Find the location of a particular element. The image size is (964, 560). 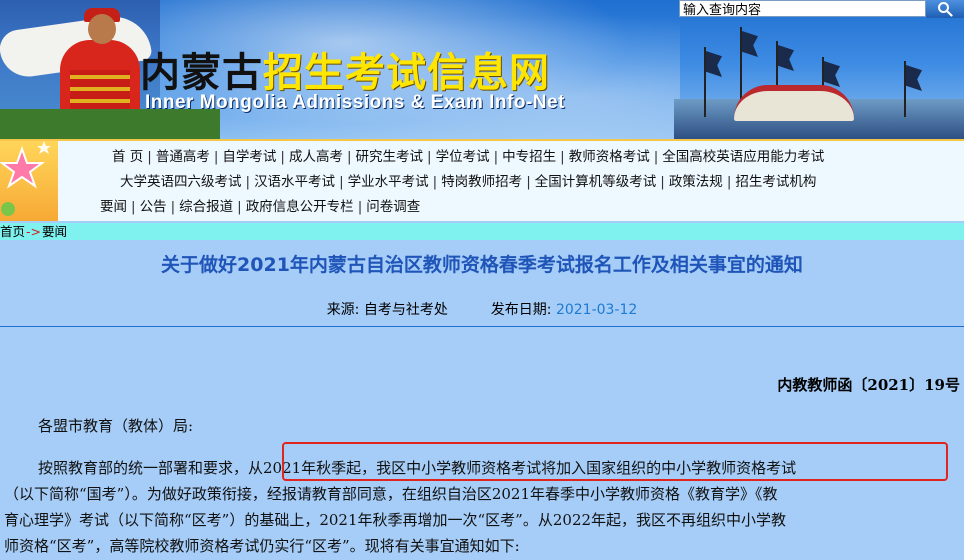

nav-link: 自学考试 is located at coordinates (249, 157).